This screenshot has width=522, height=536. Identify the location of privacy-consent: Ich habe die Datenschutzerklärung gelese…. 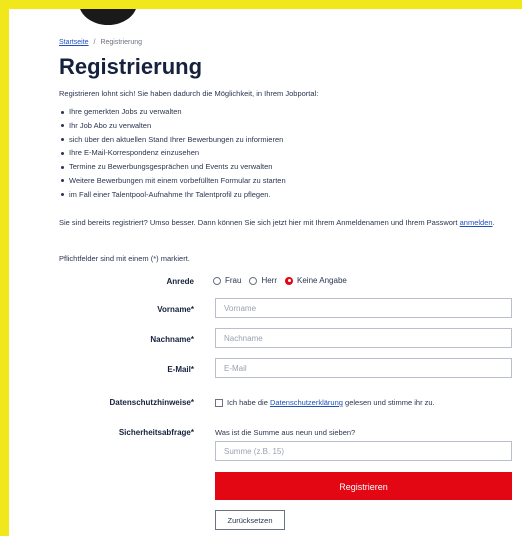
(325, 402).